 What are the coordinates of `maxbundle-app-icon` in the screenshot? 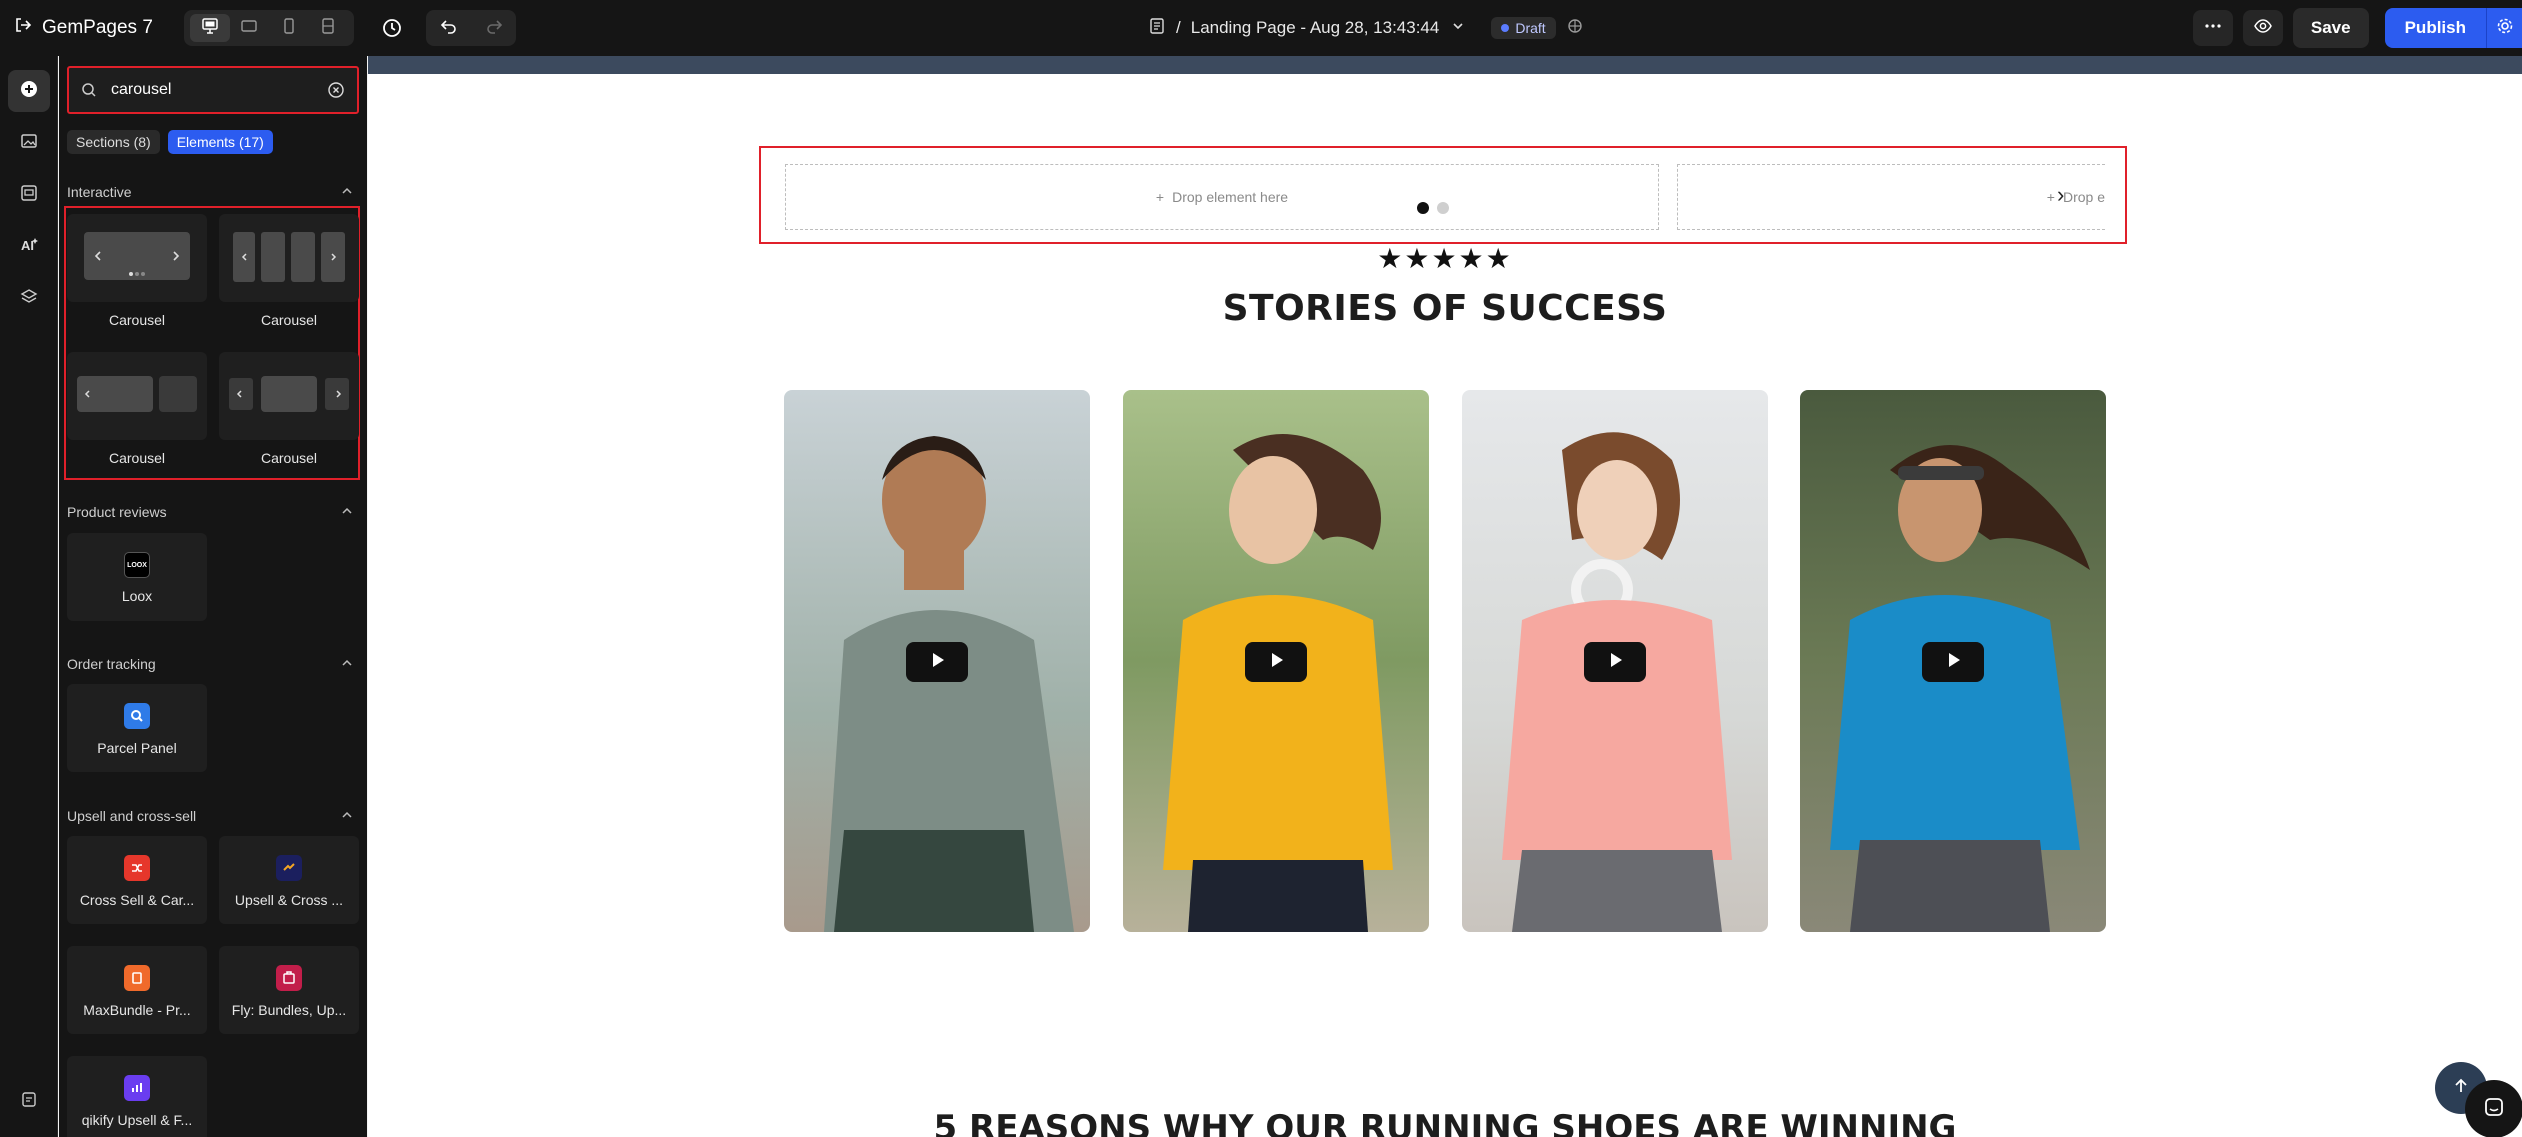 It's located at (137, 978).